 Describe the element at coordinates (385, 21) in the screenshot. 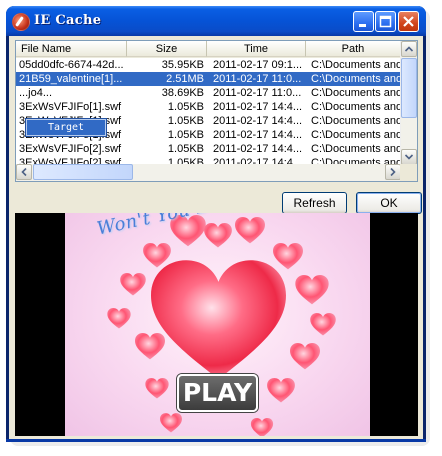

I see `maximize-button` at that location.